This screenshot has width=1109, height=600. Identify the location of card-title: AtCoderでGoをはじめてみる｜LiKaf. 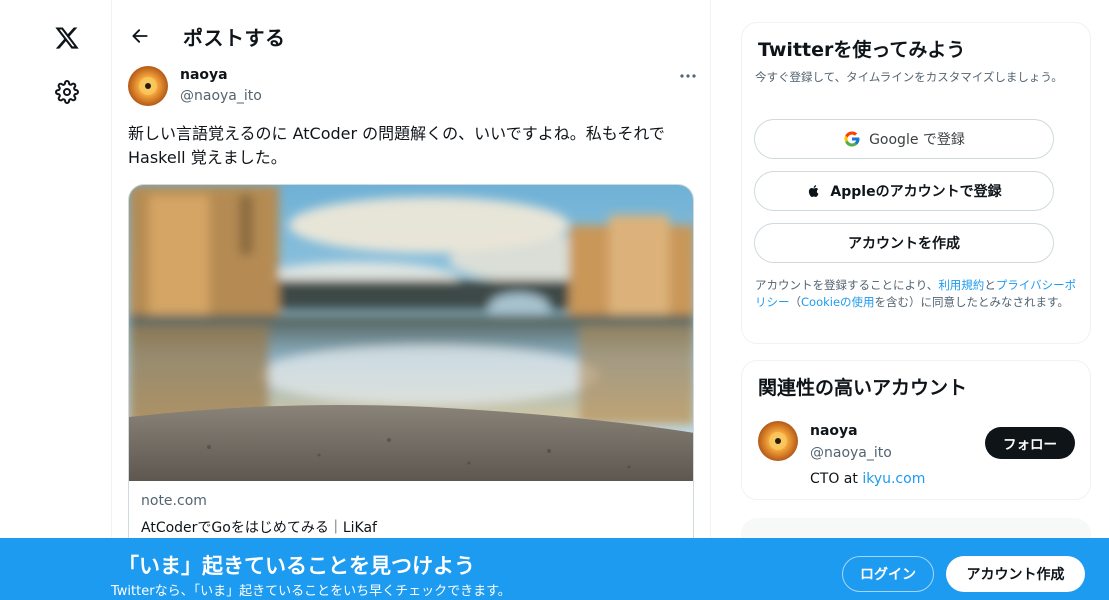
(259, 528).